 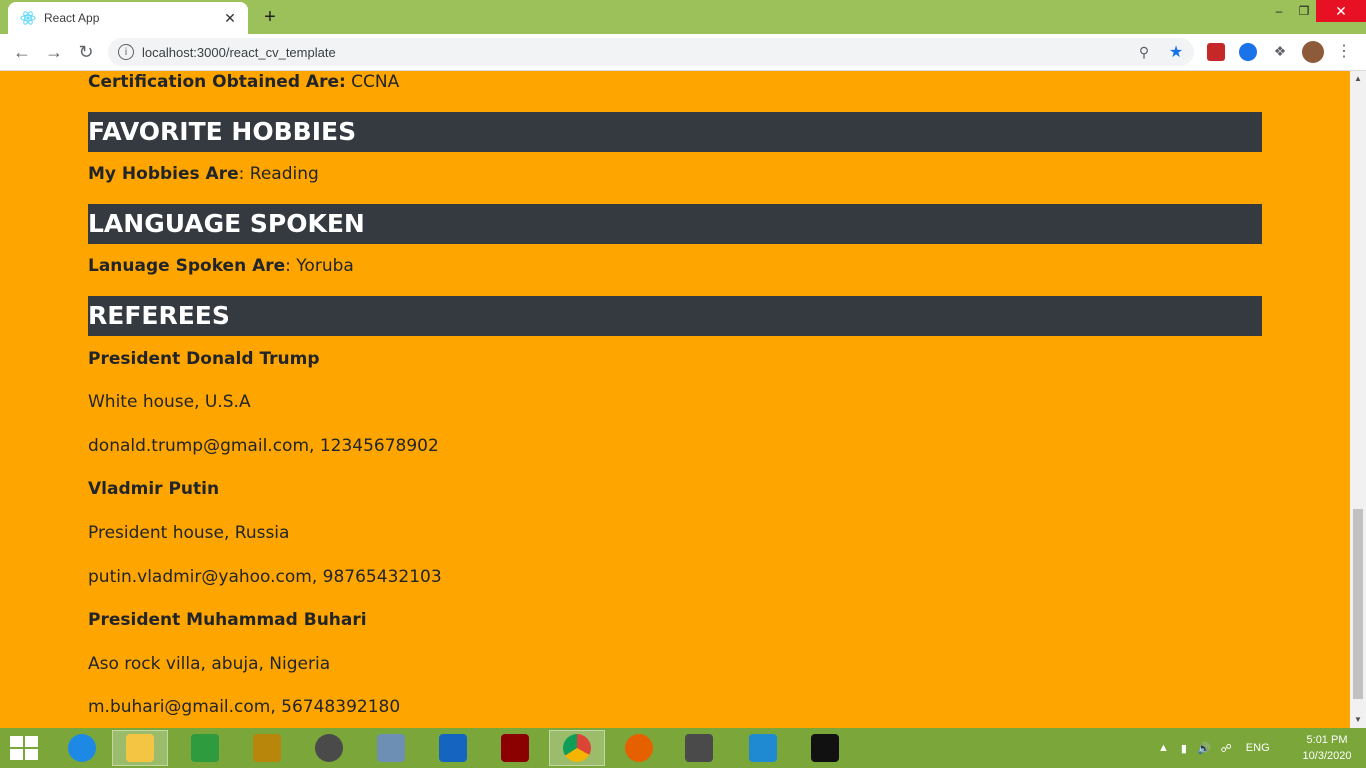 What do you see at coordinates (227, 620) in the screenshot?
I see `referee-name: President Muhammad Buhari` at bounding box center [227, 620].